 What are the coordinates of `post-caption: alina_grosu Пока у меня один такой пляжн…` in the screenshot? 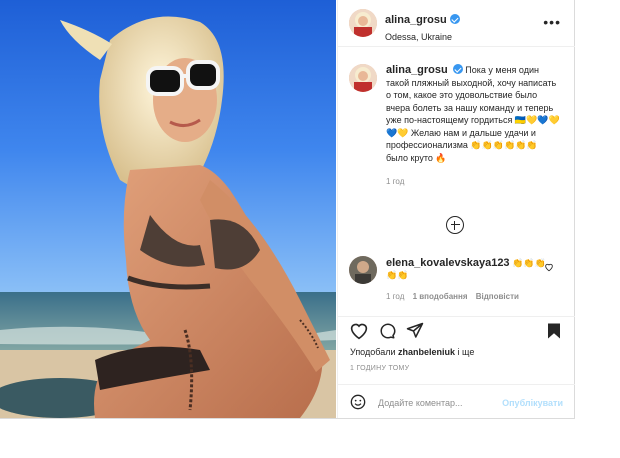 It's located at (474, 126).